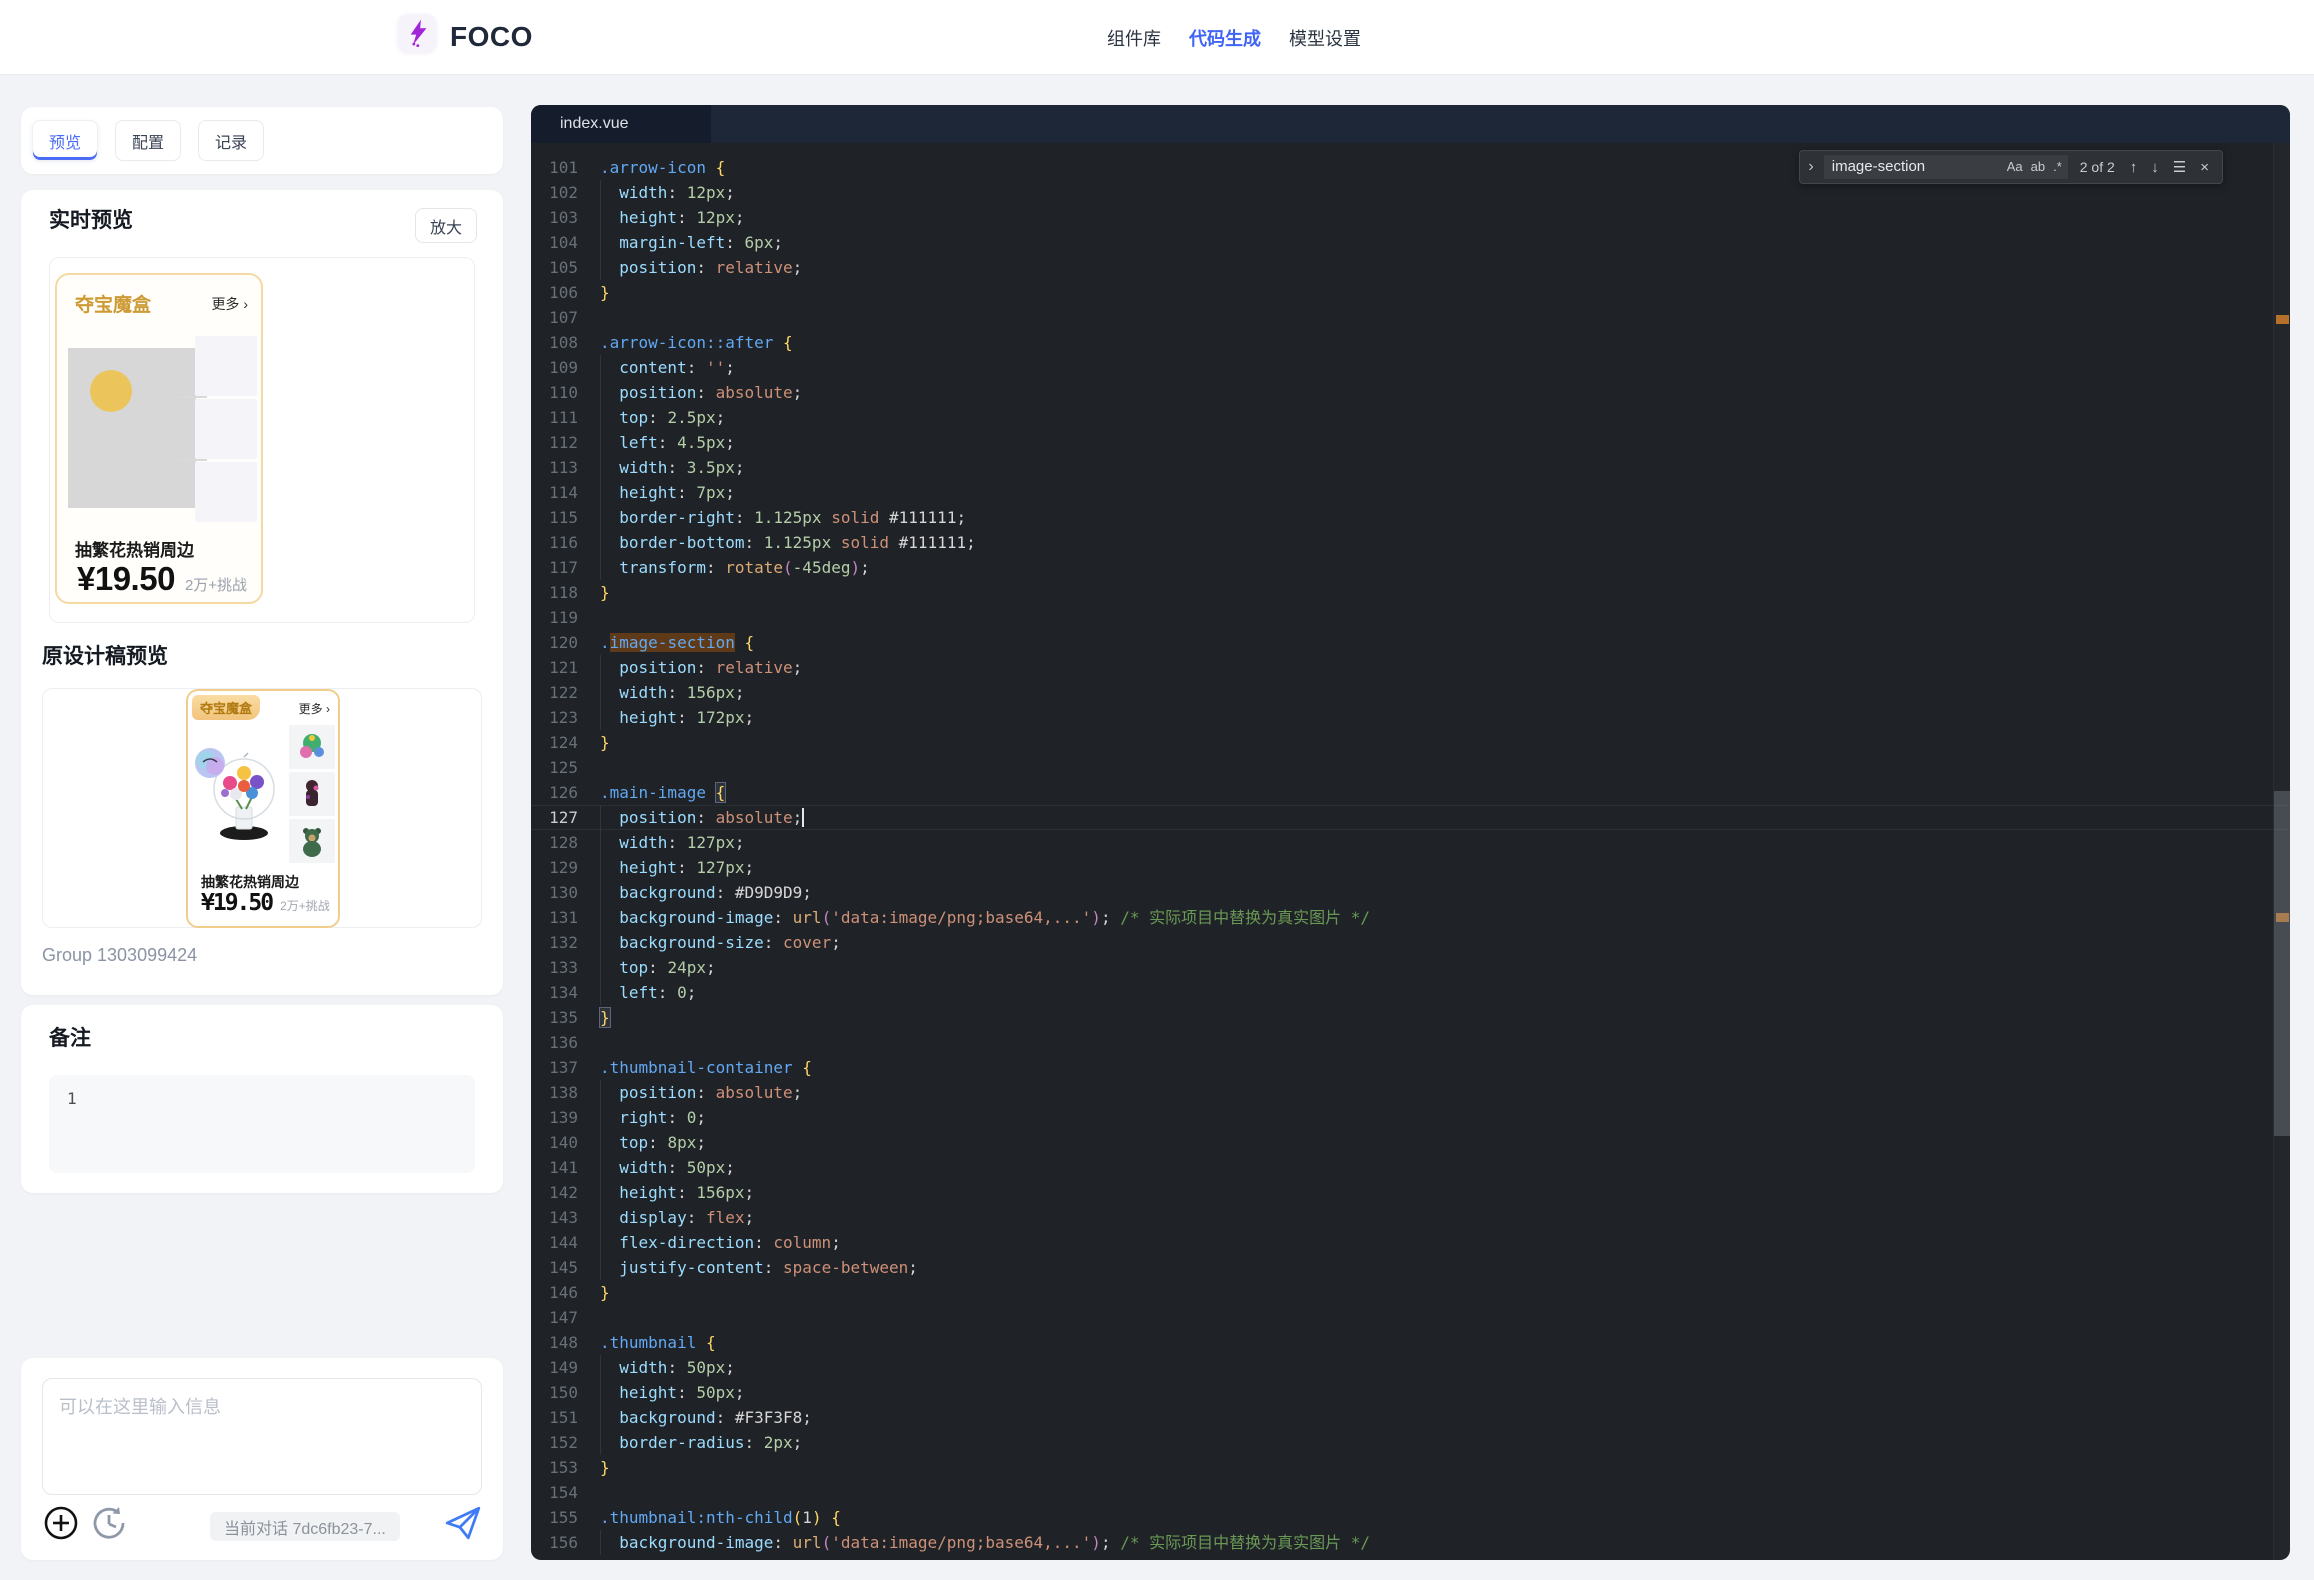 The width and height of the screenshot is (2314, 1580). I want to click on line-text: display: flex;, so click(687, 1217).